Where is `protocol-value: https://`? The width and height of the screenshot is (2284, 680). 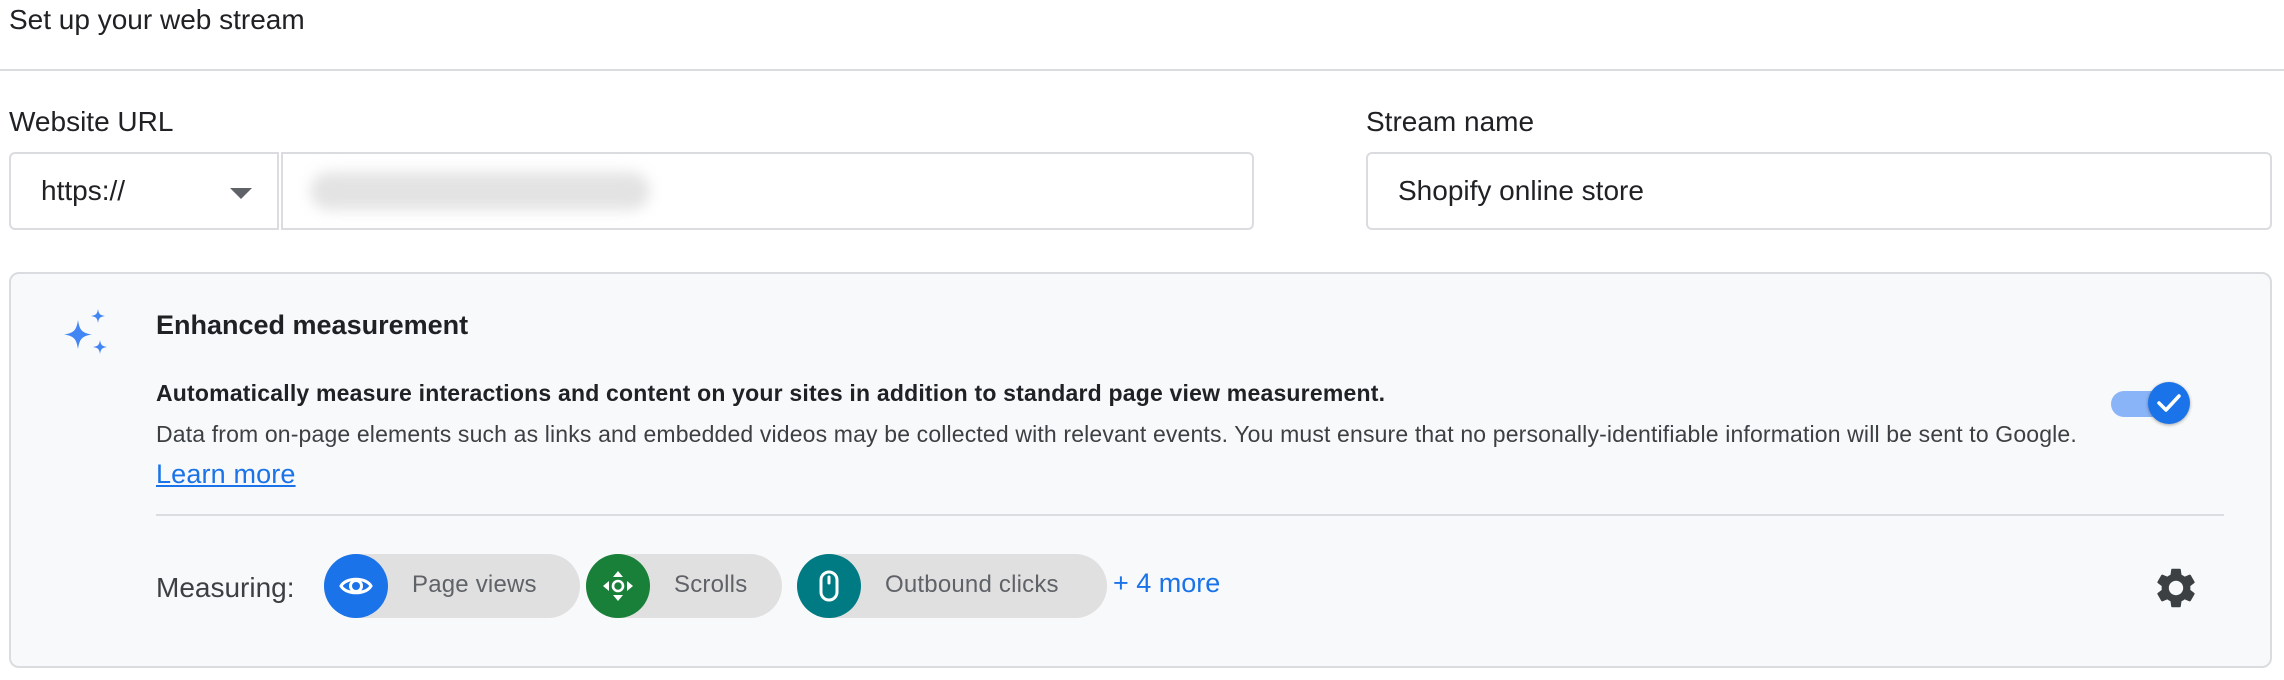
protocol-value: https:// is located at coordinates (83, 190).